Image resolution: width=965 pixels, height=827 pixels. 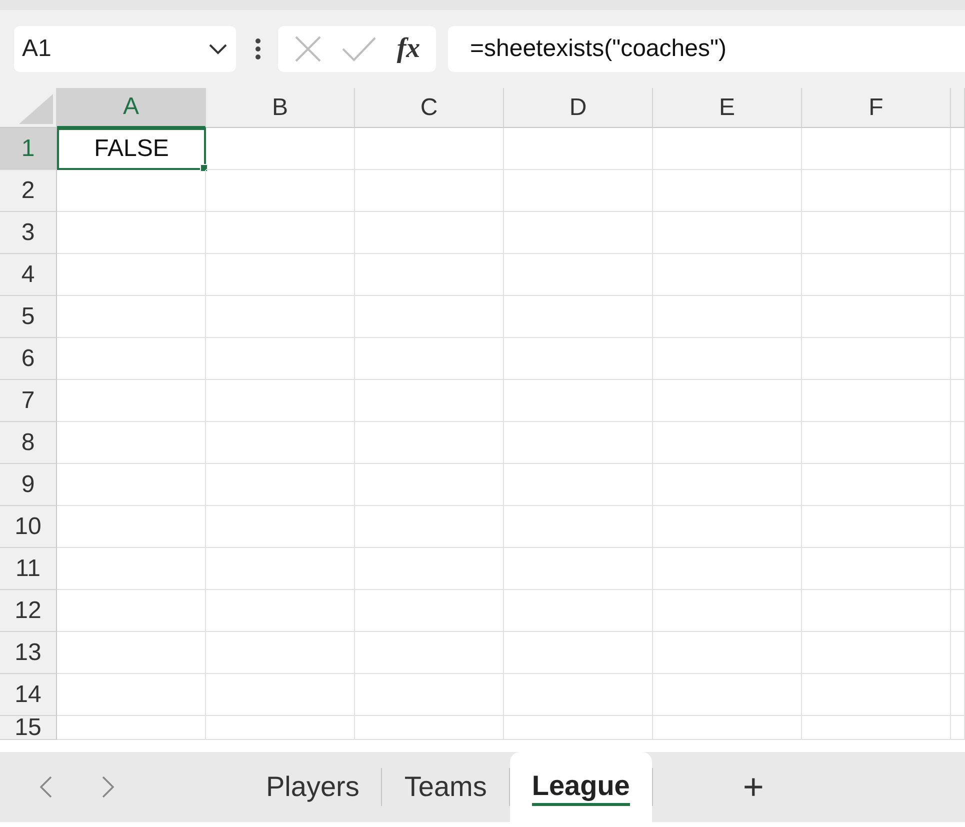 What do you see at coordinates (28, 108) in the screenshot?
I see `select-all-button` at bounding box center [28, 108].